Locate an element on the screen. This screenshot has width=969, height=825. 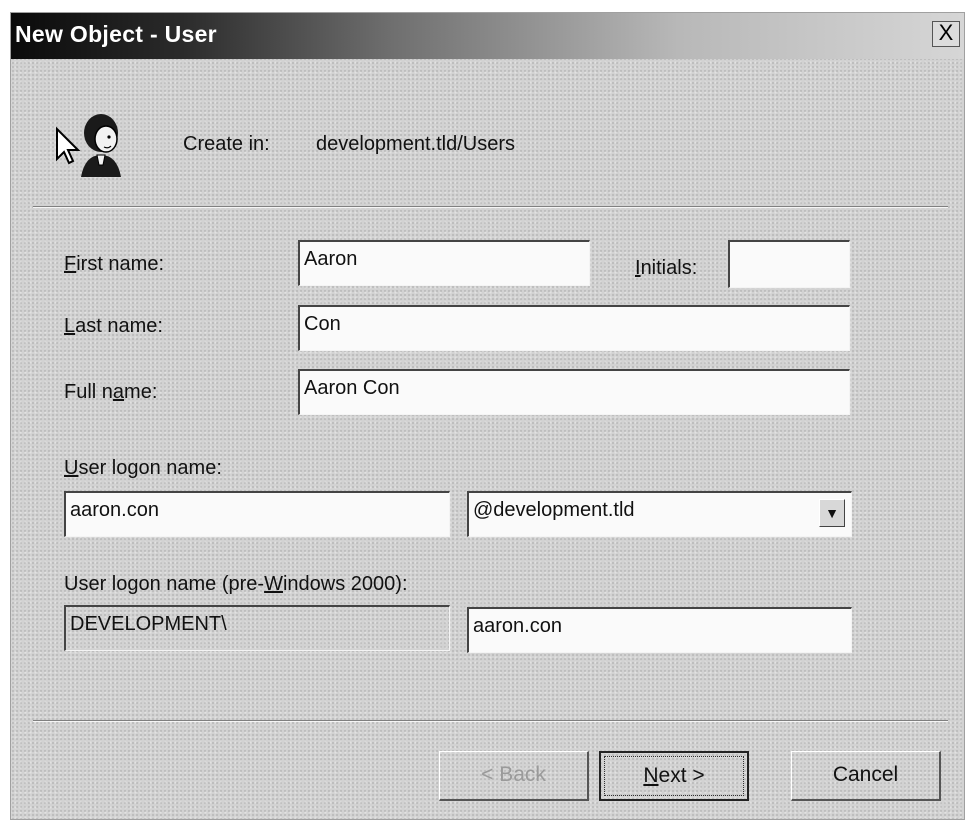
initials-field is located at coordinates (789, 264).